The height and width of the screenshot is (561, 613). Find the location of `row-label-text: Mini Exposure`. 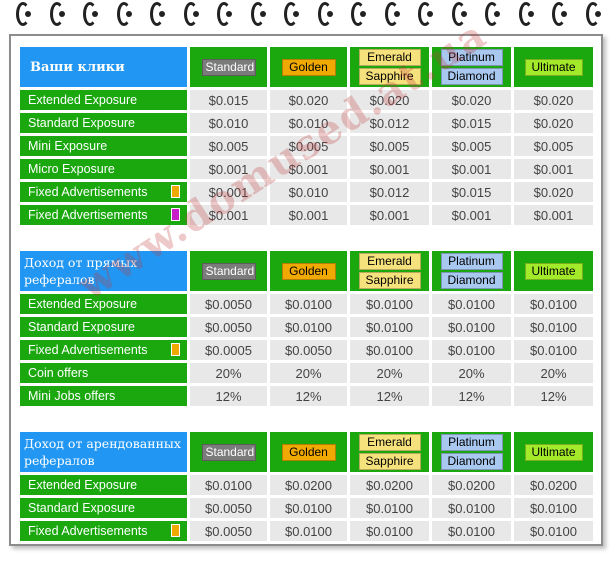

row-label-text: Mini Exposure is located at coordinates (68, 146).